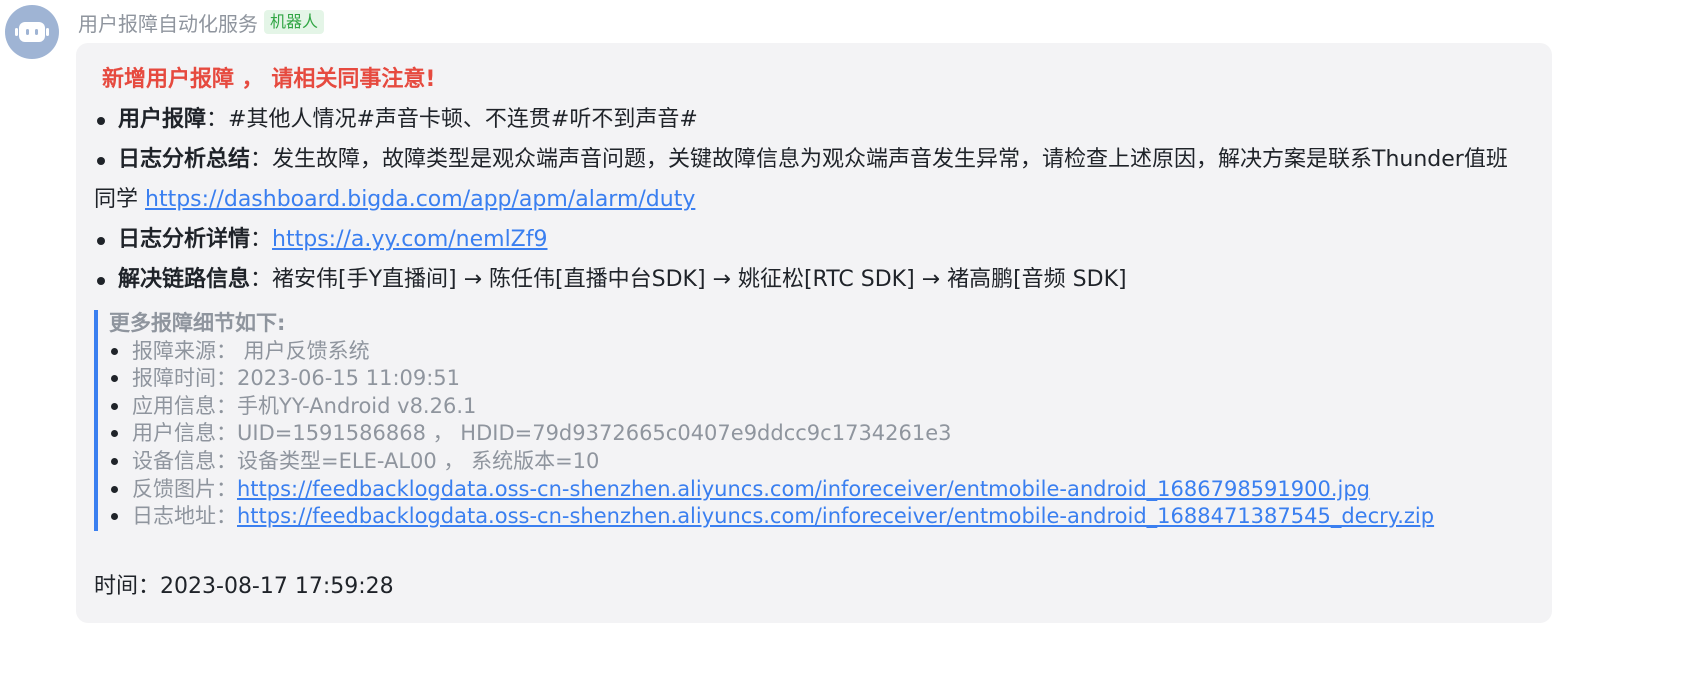 This screenshot has height=694, width=1700. I want to click on detail-label: 用户信息：, so click(184, 433).